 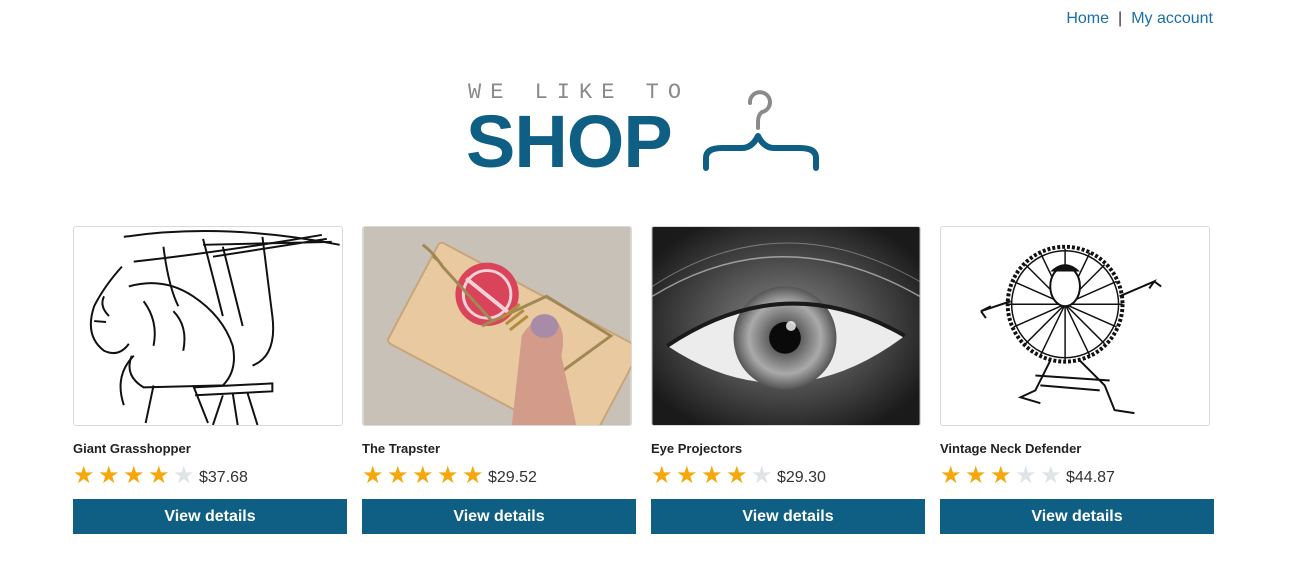 I want to click on product-image-eye-projectors, so click(x=786, y=326).